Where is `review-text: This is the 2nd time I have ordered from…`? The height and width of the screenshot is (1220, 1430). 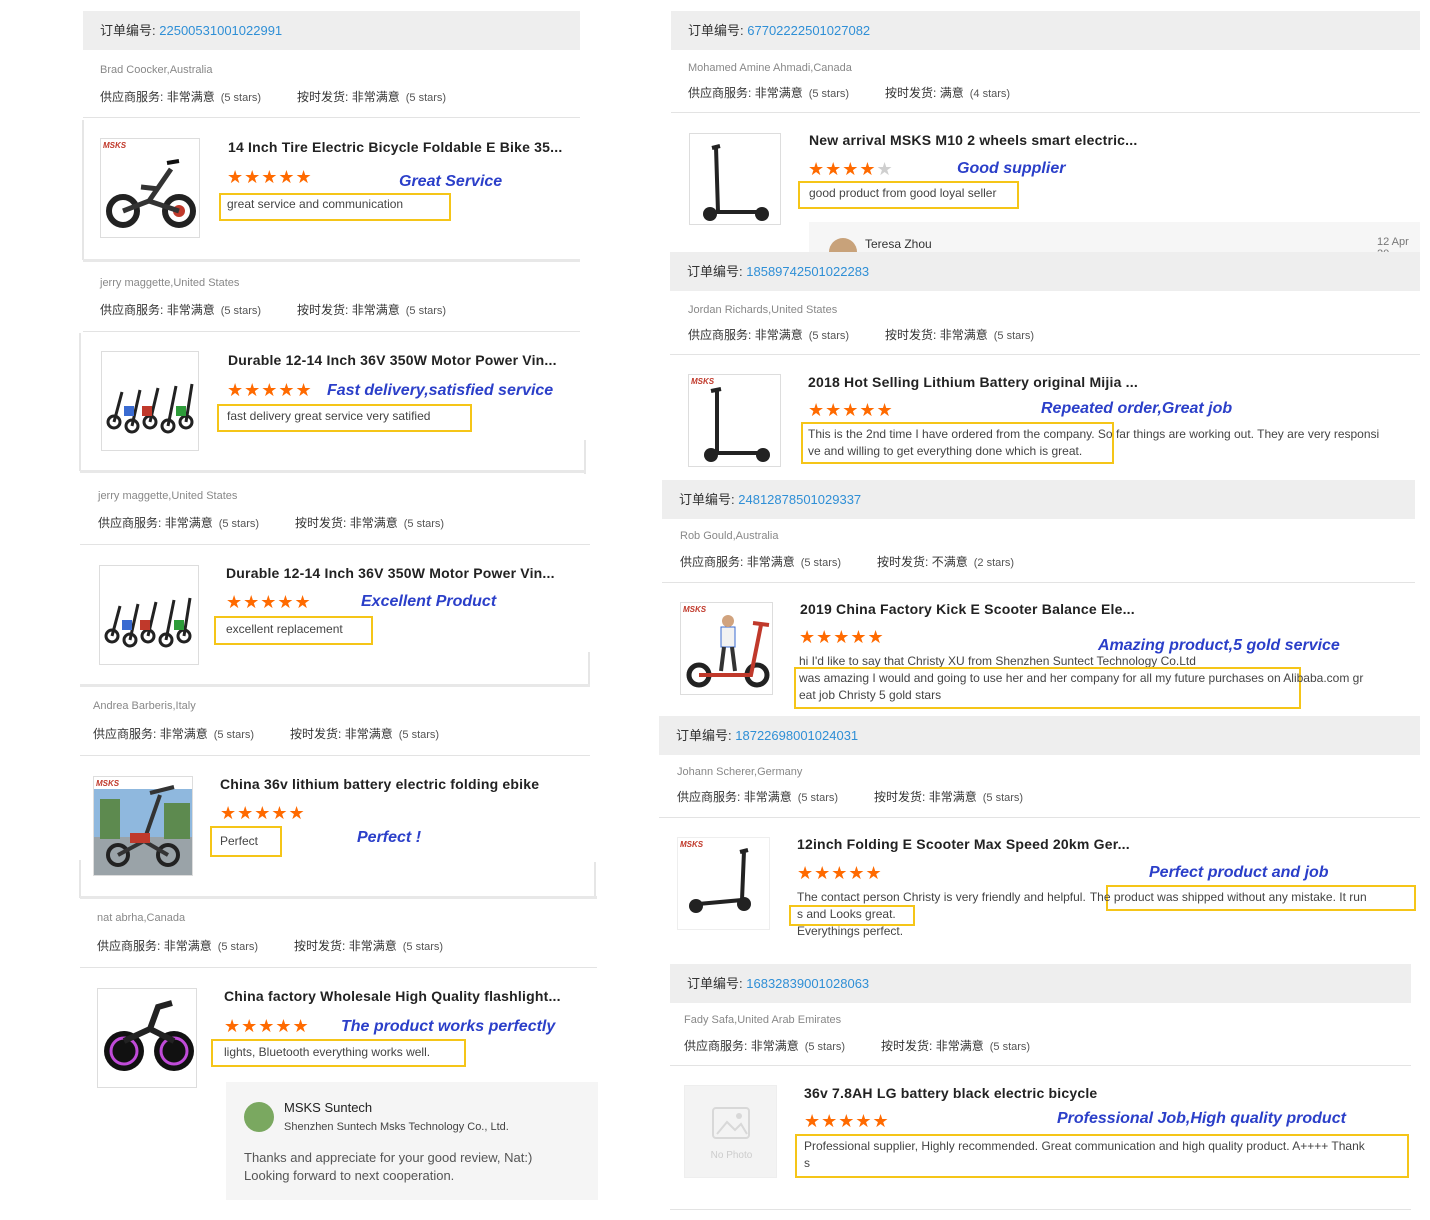 review-text: This is the 2nd time I have ordered from… is located at coordinates (1093, 434).